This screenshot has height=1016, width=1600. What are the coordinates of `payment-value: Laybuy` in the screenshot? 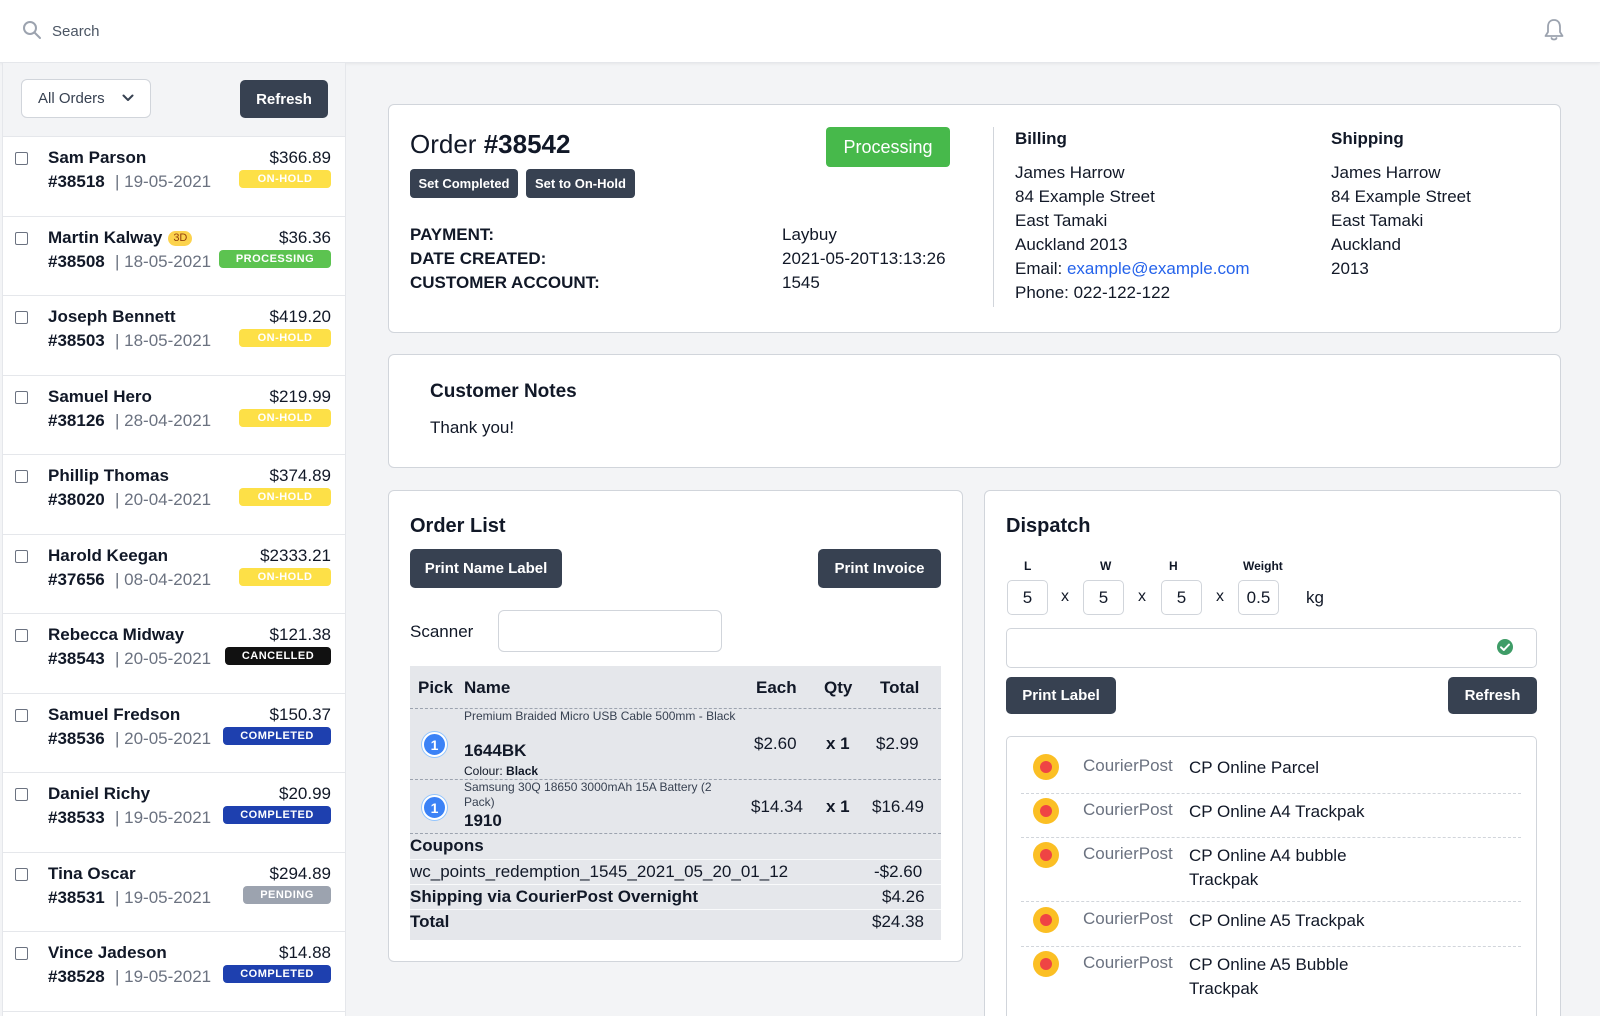 It's located at (809, 234).